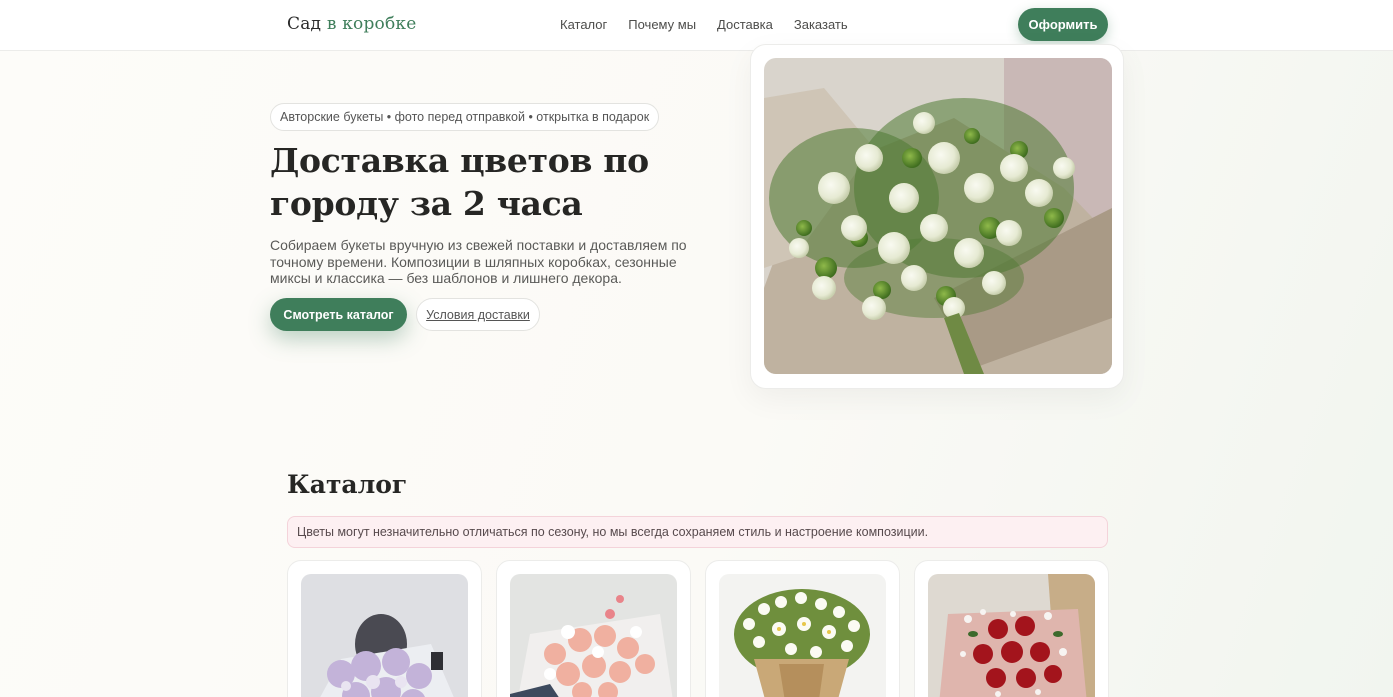  What do you see at coordinates (704, 24) in the screenshot?
I see `main-nav: Каталог Почему мы Доставка Заказать` at bounding box center [704, 24].